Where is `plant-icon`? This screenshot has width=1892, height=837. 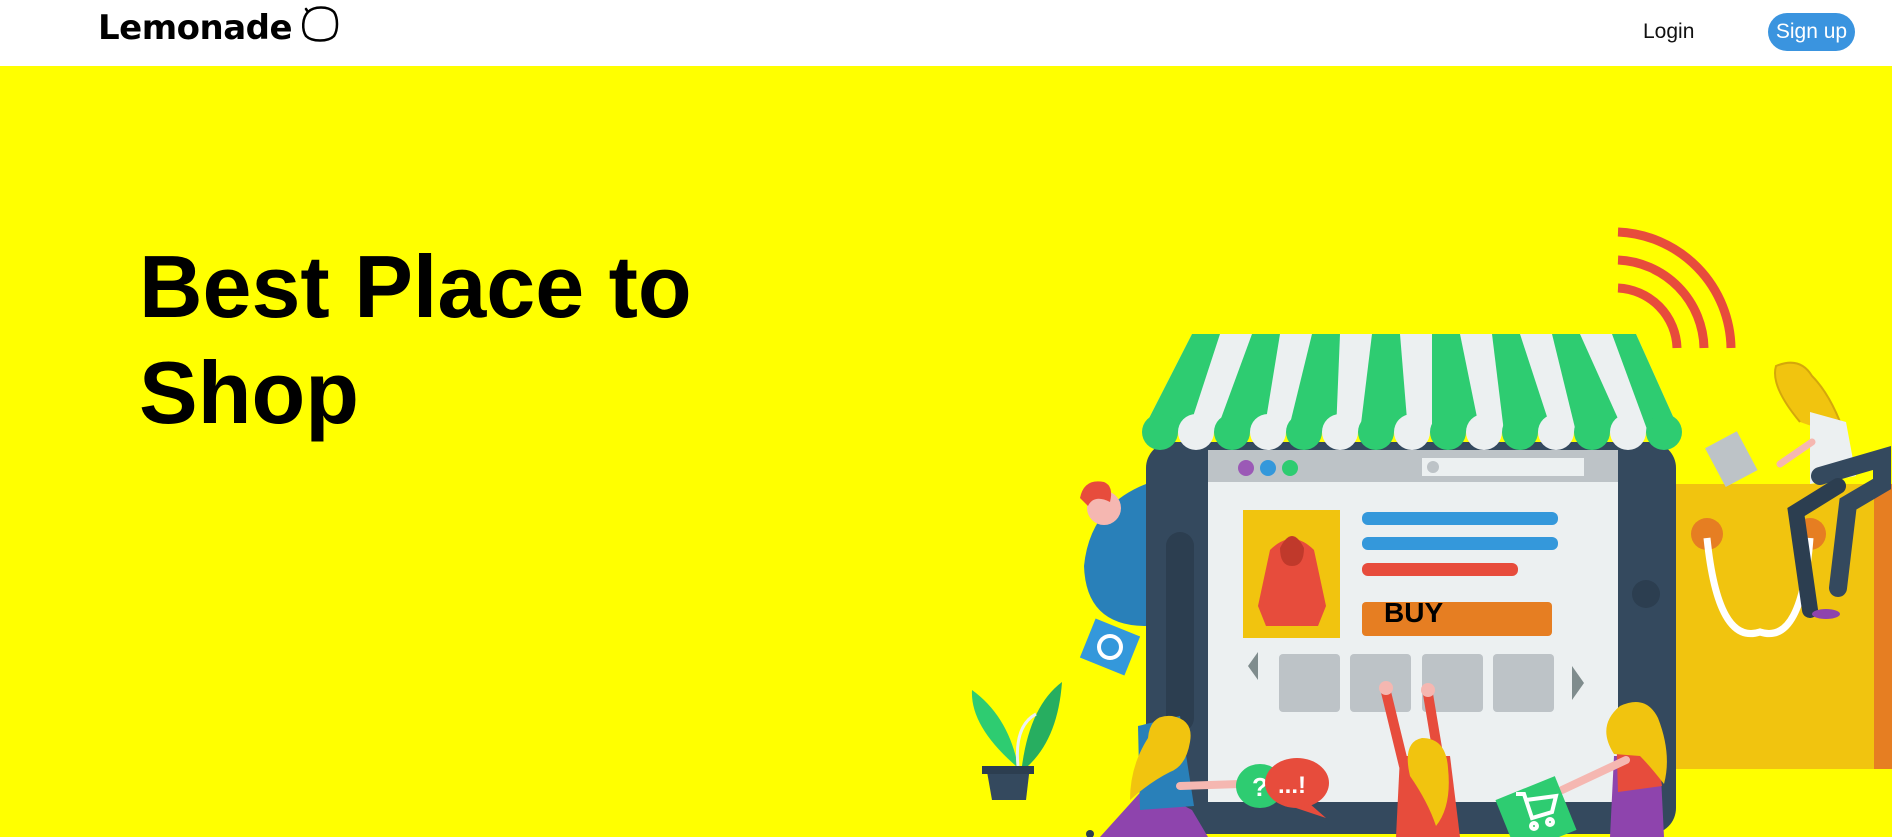
plant-icon is located at coordinates (1016, 741).